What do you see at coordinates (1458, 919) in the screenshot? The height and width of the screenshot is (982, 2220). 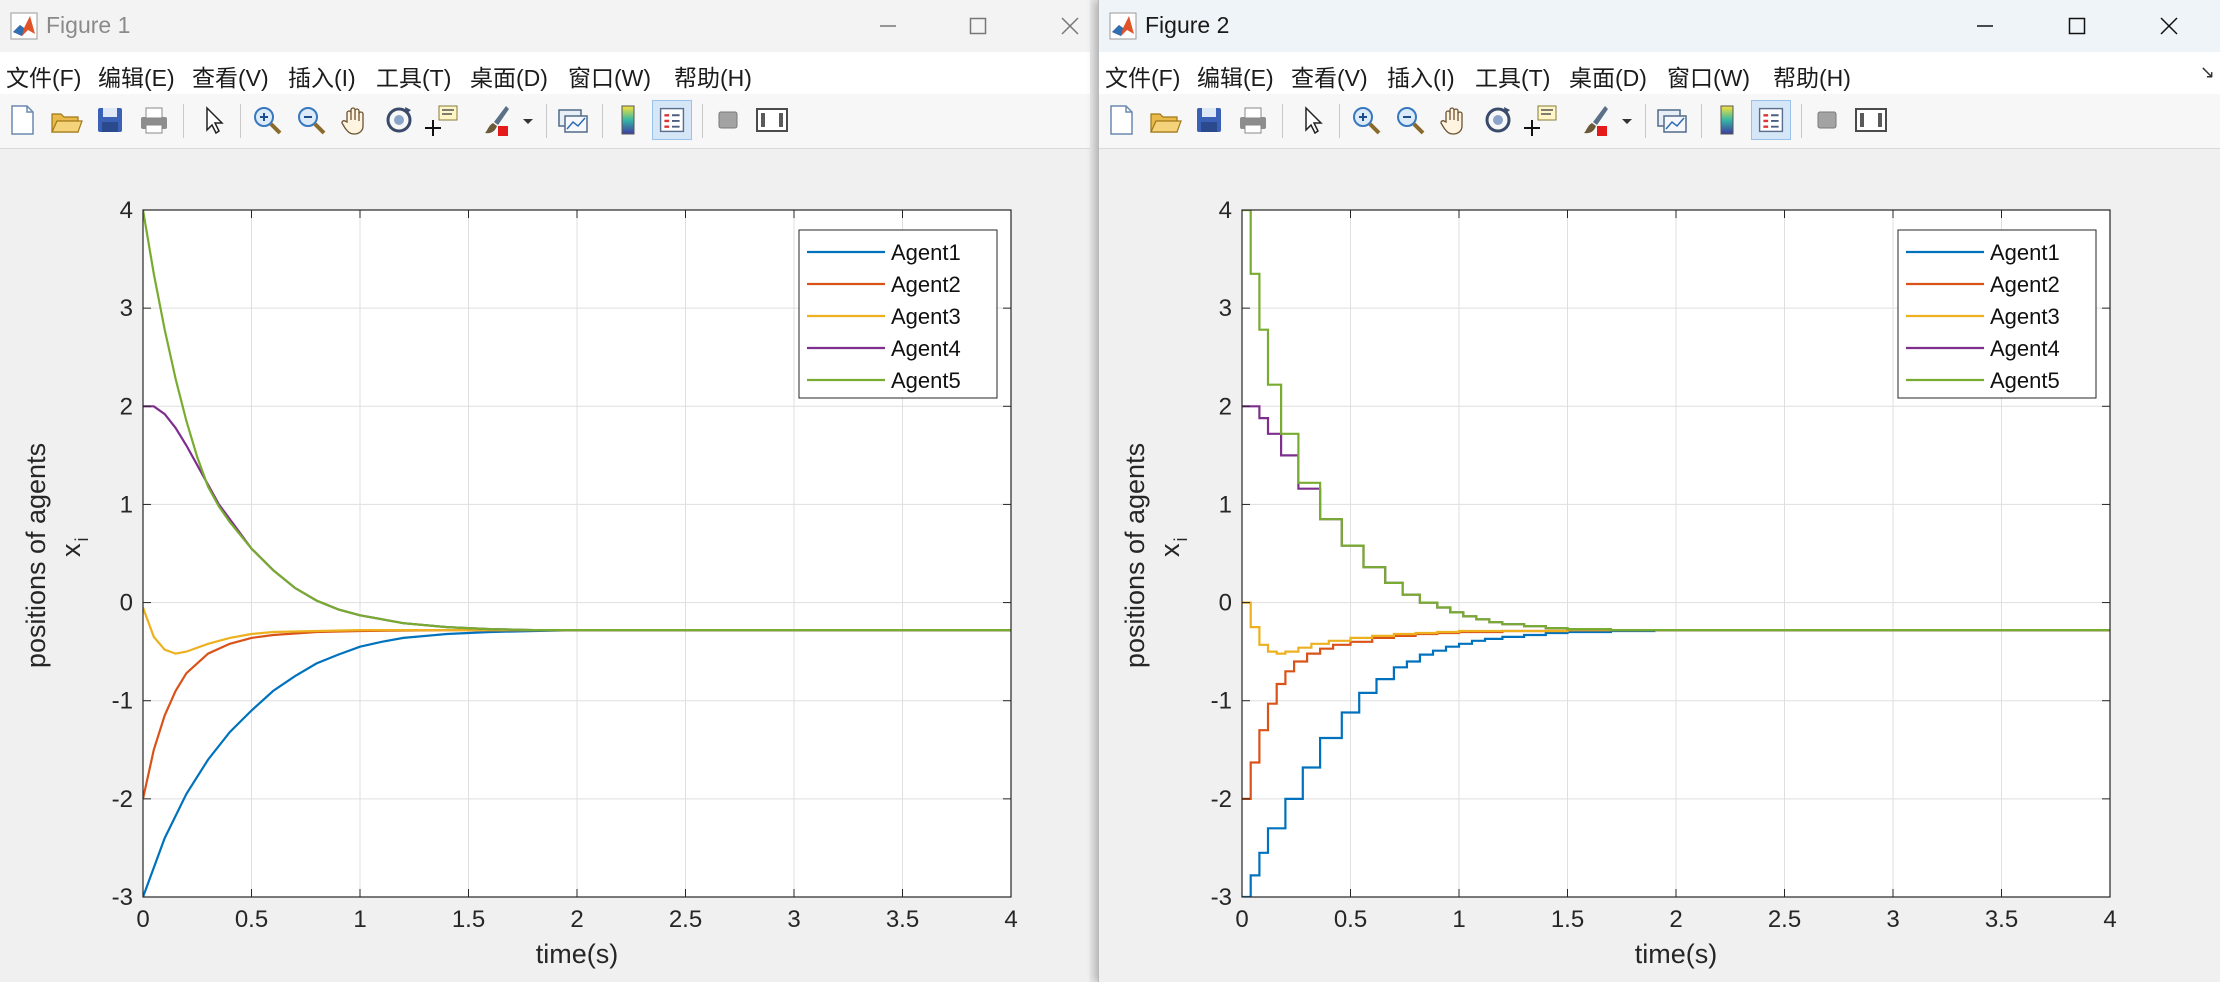 I see `x-tick-label: 1` at bounding box center [1458, 919].